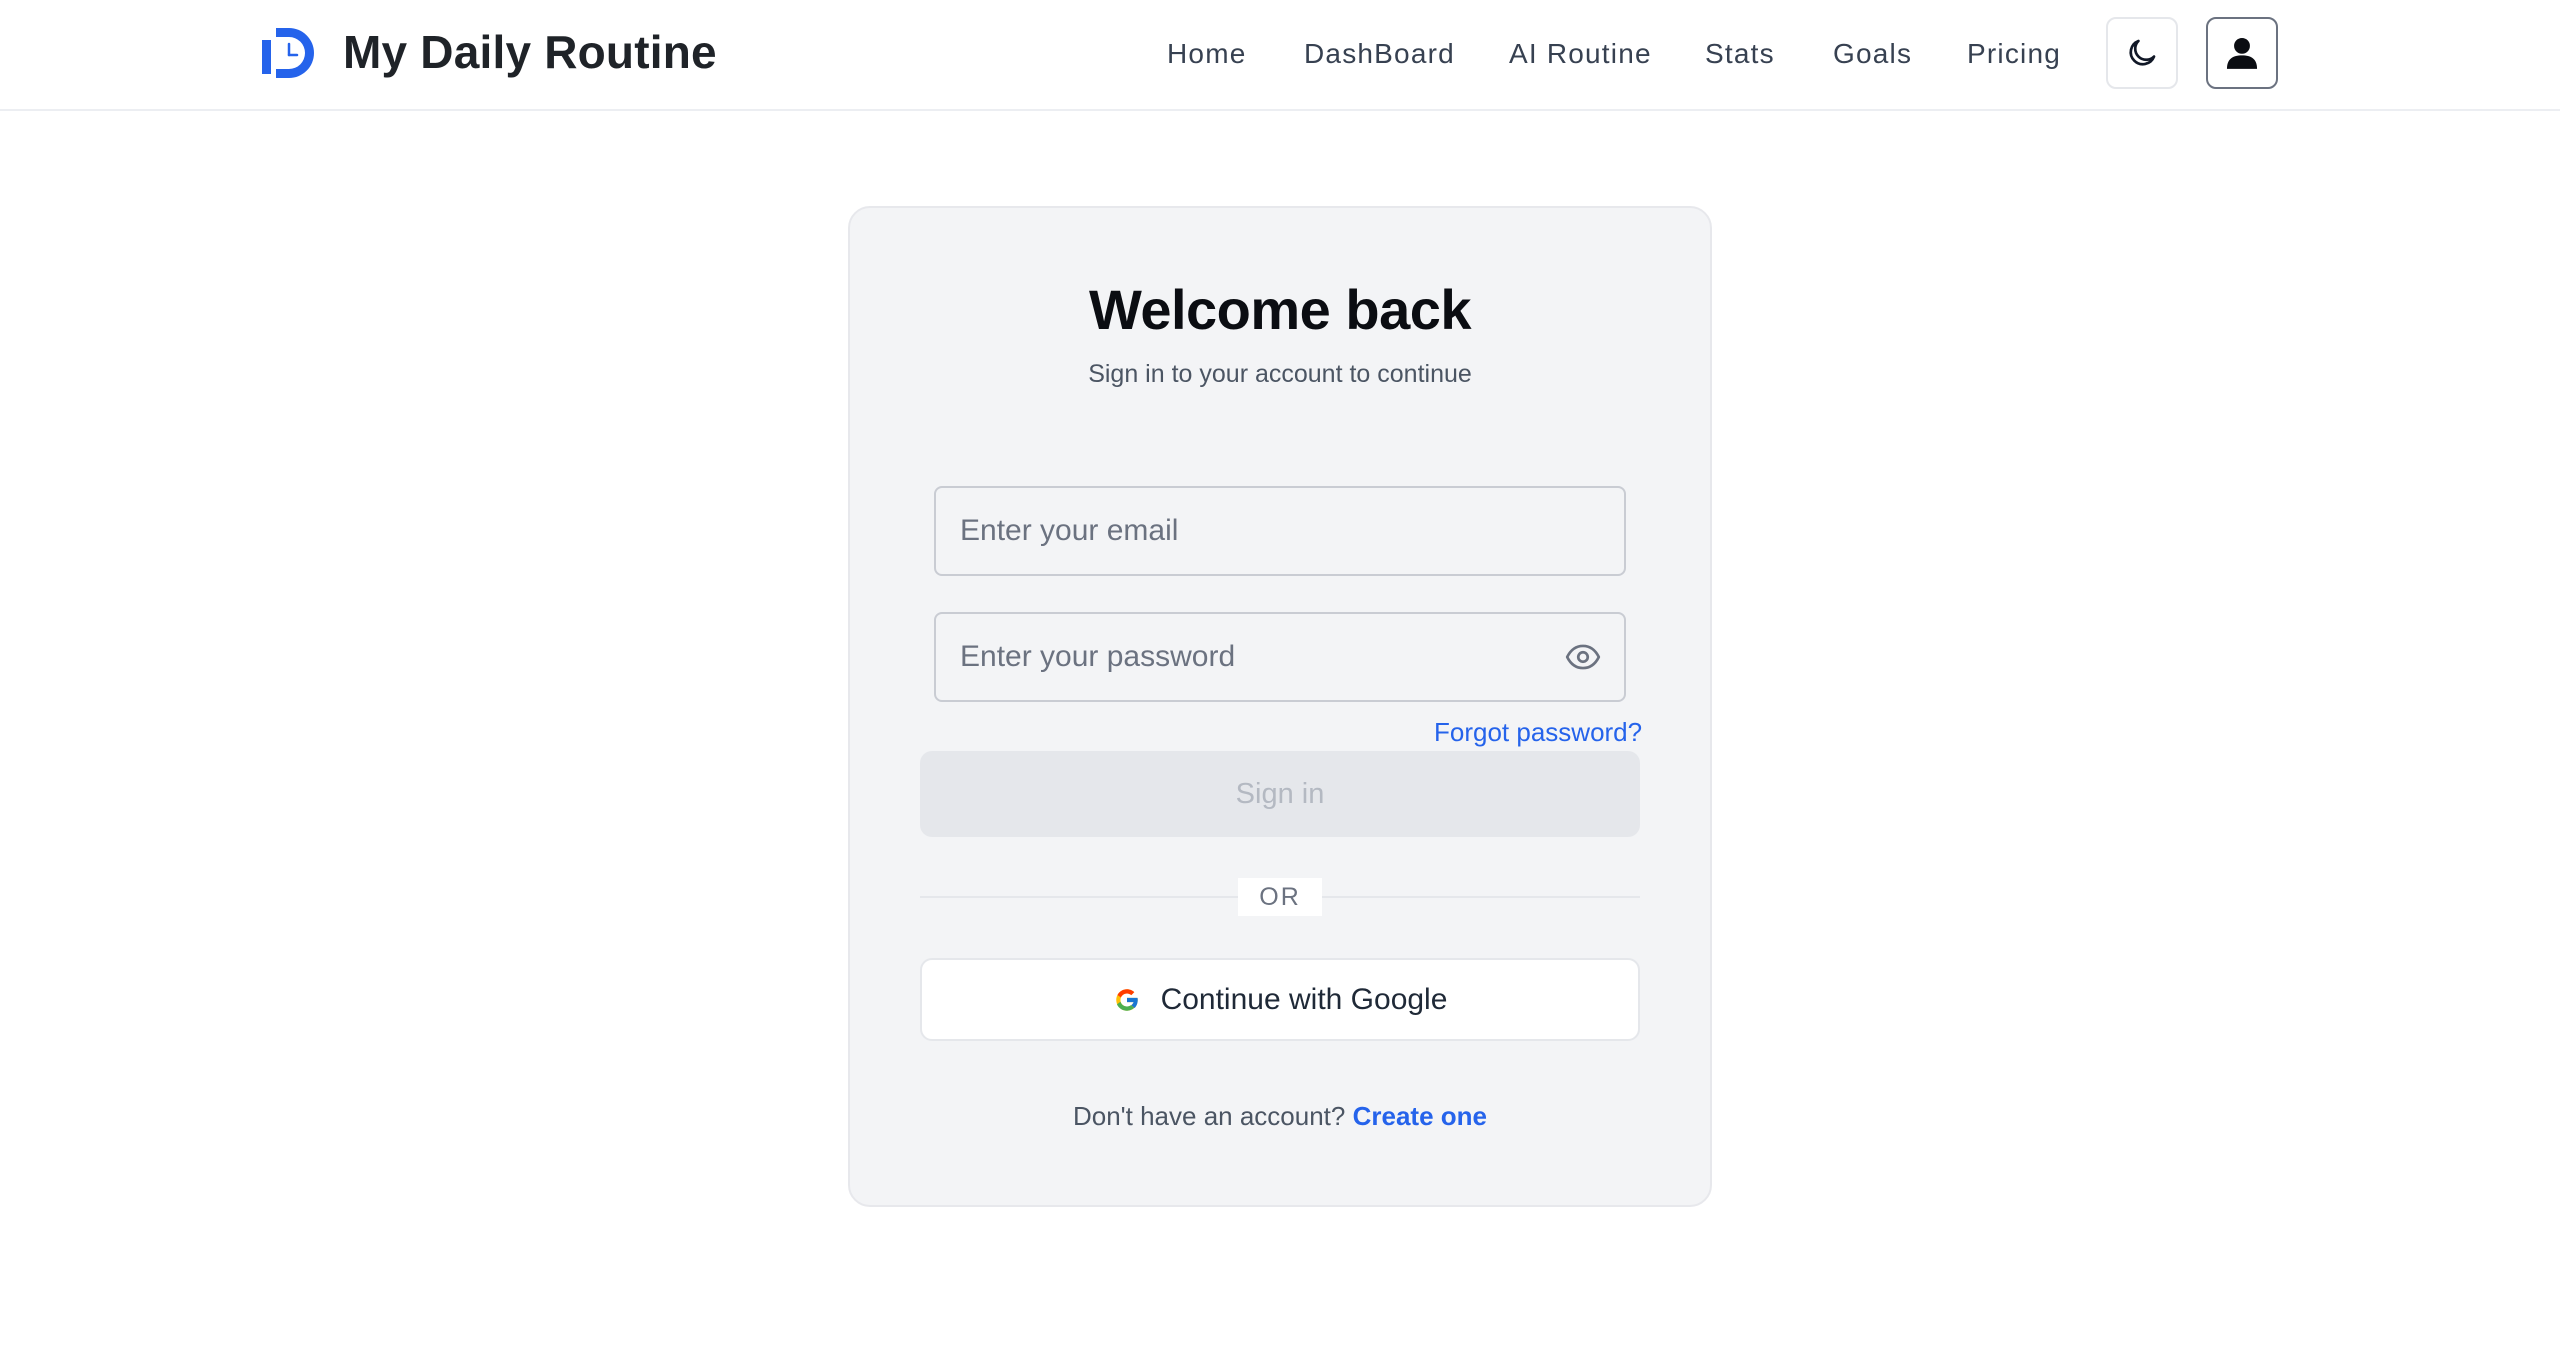 This screenshot has width=2560, height=1352. What do you see at coordinates (1126, 999) in the screenshot?
I see `google-icon` at bounding box center [1126, 999].